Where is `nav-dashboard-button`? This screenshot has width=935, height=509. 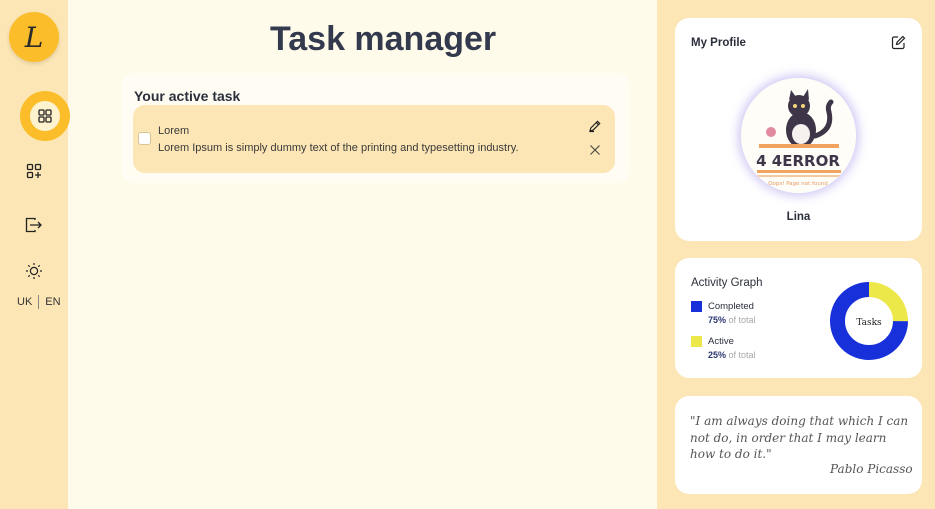 nav-dashboard-button is located at coordinates (45, 116).